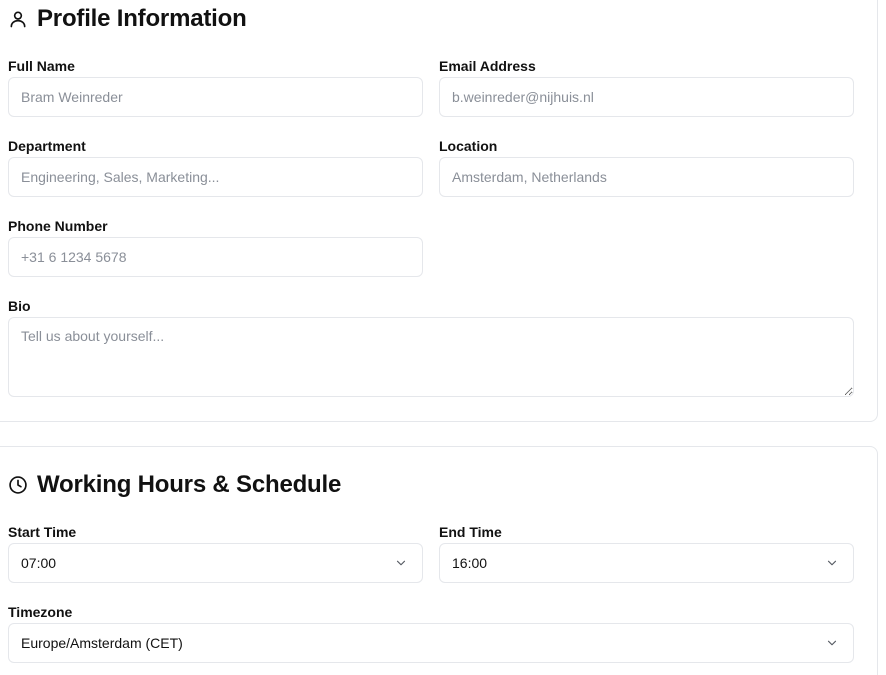  Describe the element at coordinates (431, 643) in the screenshot. I see `timezone-select: Europe/Amsterdam (CET)` at that location.